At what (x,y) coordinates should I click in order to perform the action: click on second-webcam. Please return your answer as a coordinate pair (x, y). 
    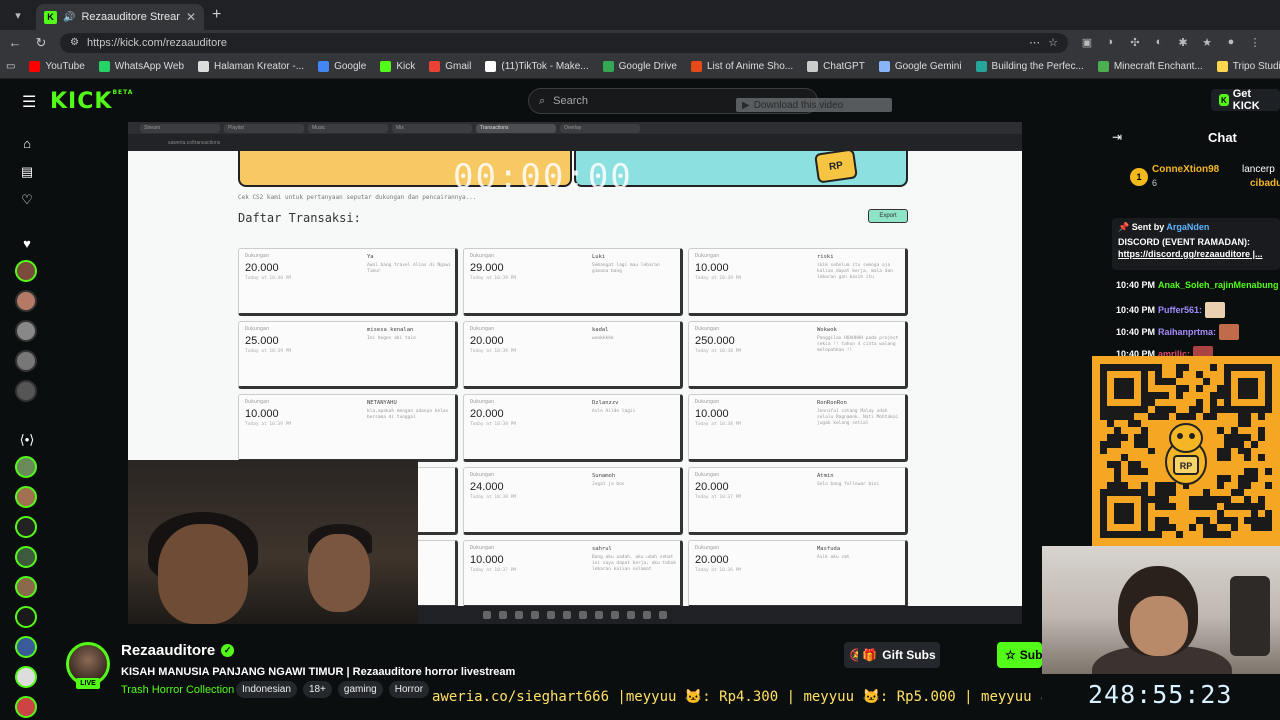
    Looking at the image, I should click on (1161, 610).